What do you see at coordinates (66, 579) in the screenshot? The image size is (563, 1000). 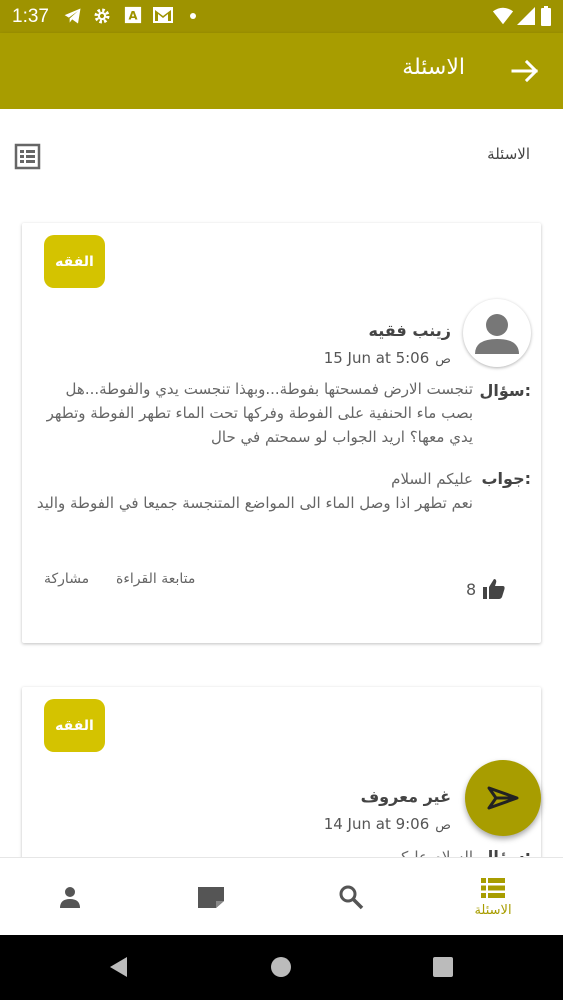 I see `share-link: مشاركة` at bounding box center [66, 579].